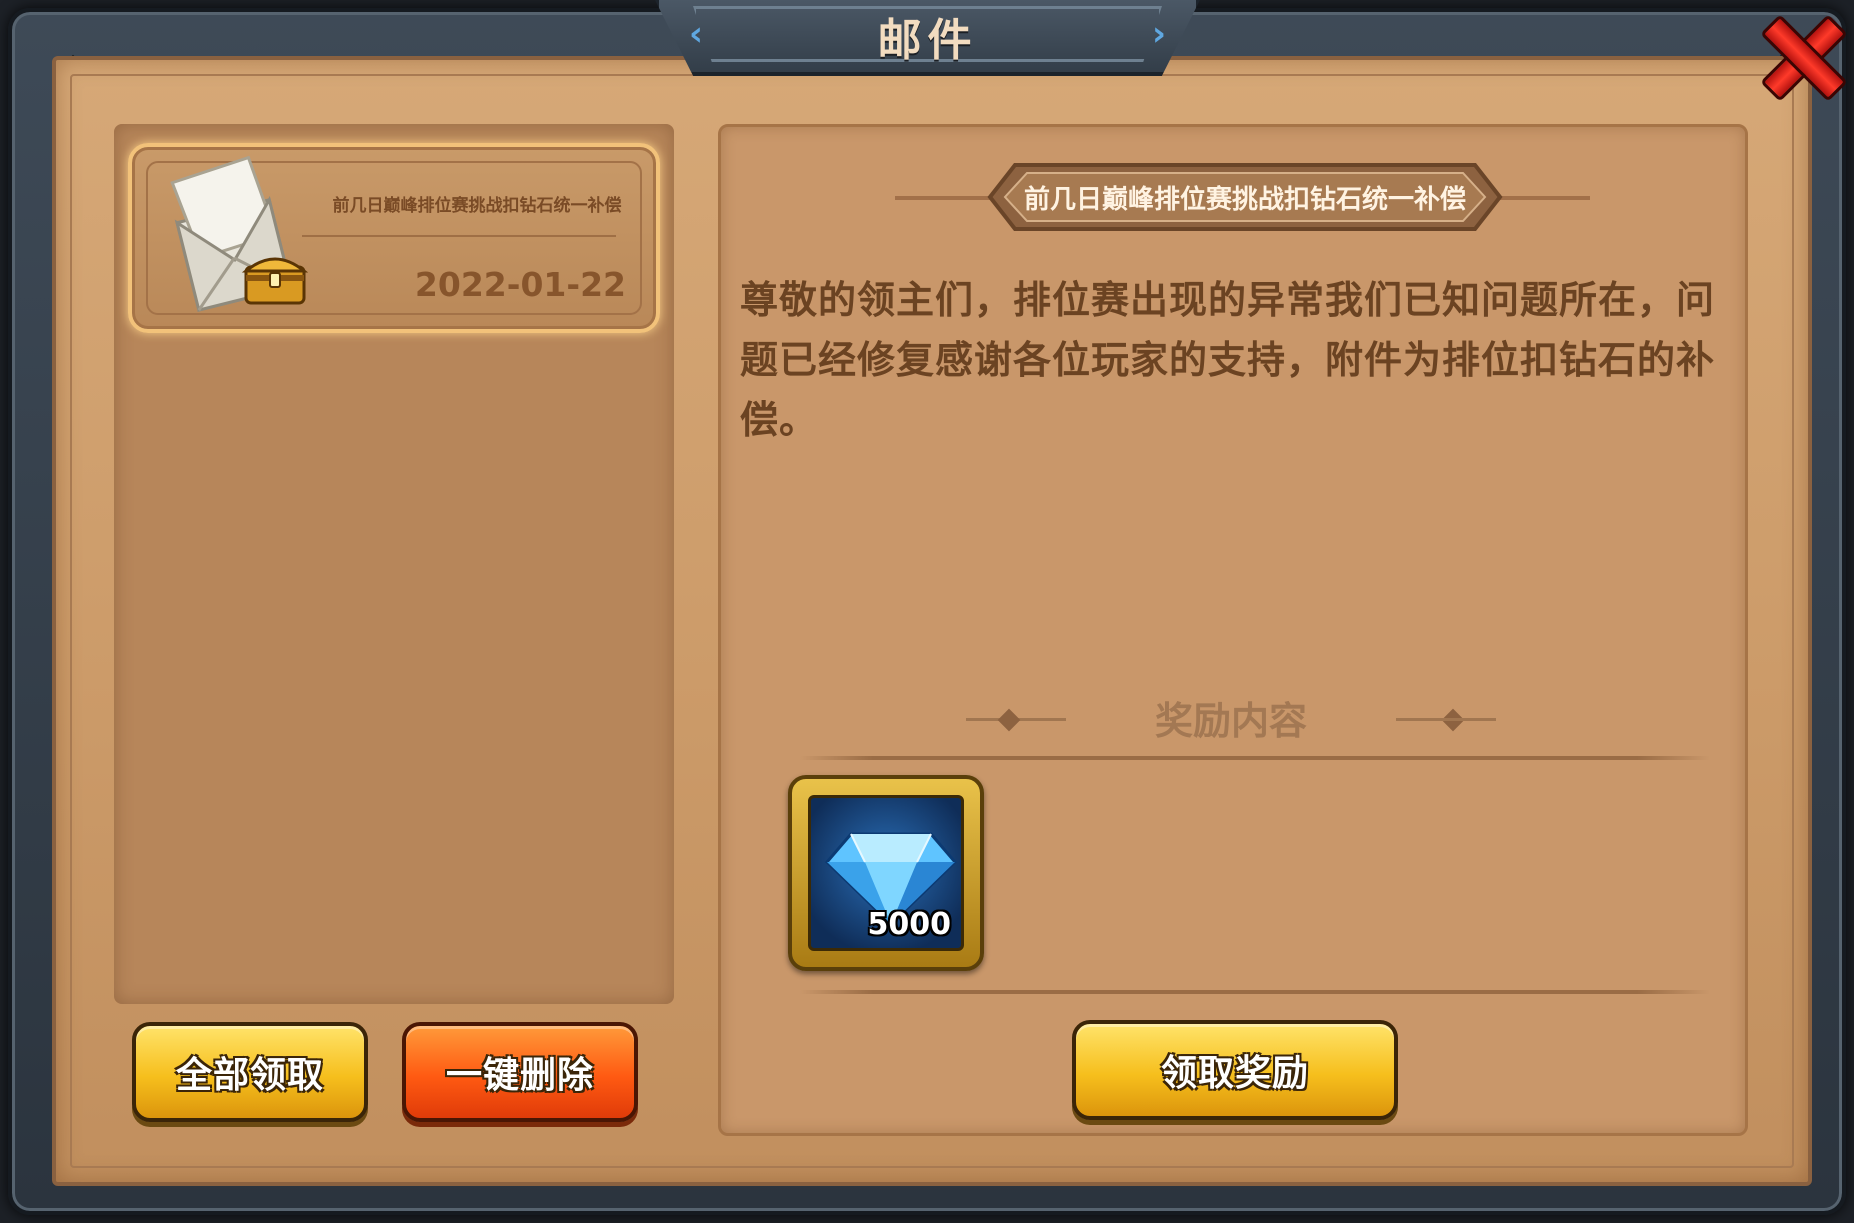 Image resolution: width=1854 pixels, height=1223 pixels. Describe the element at coordinates (250, 1072) in the screenshot. I see `claim-all-button: 全部领取` at that location.